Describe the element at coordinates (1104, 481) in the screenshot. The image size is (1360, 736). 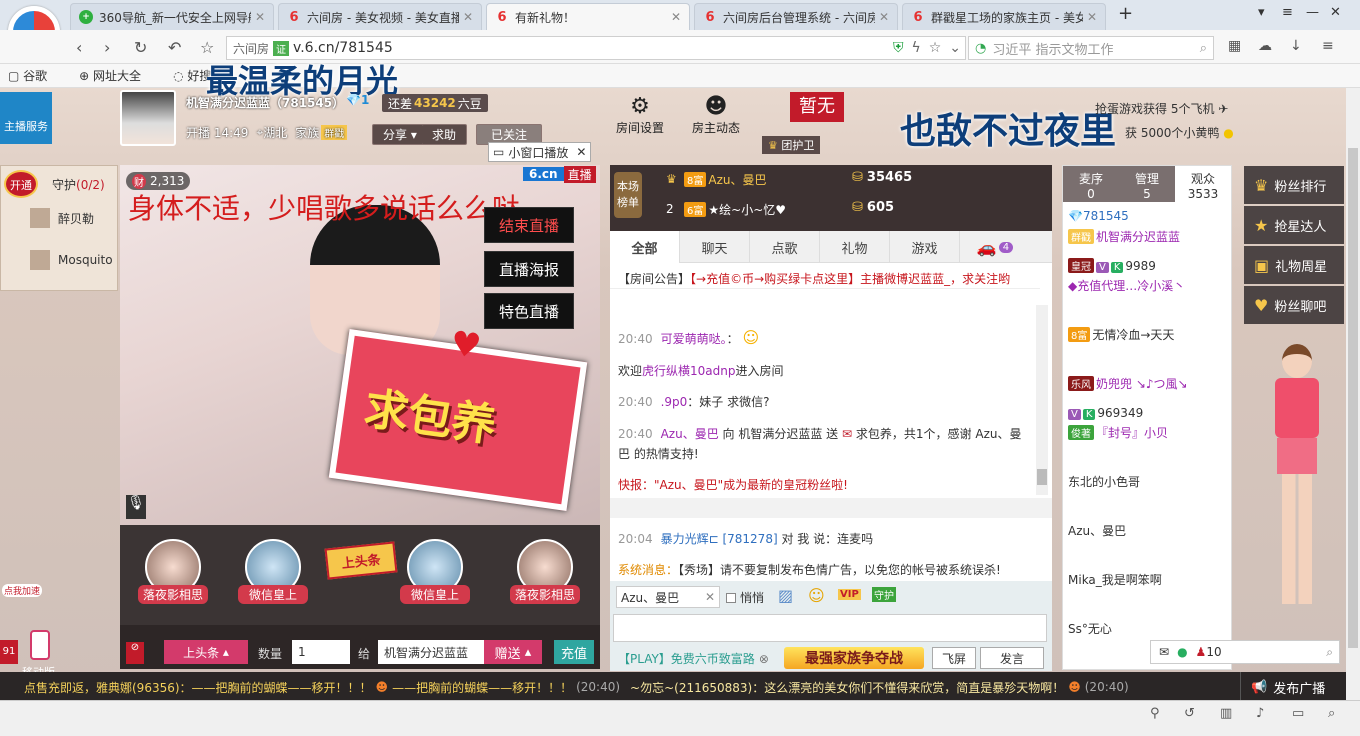
I see `viewer-item: 东北的小色哥` at that location.